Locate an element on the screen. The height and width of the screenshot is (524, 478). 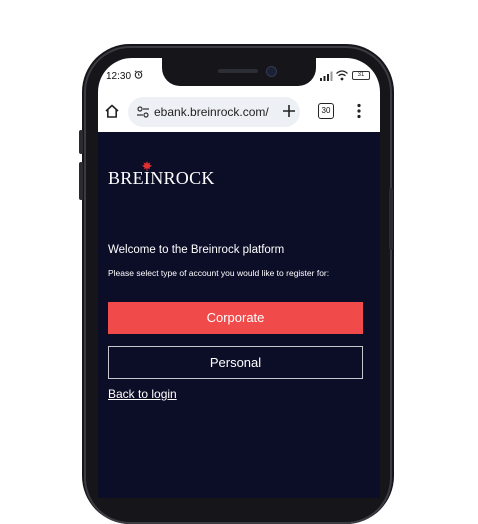
browser-toolbar: ebank.breinrock.com/ 30 is located at coordinates (239, 113).